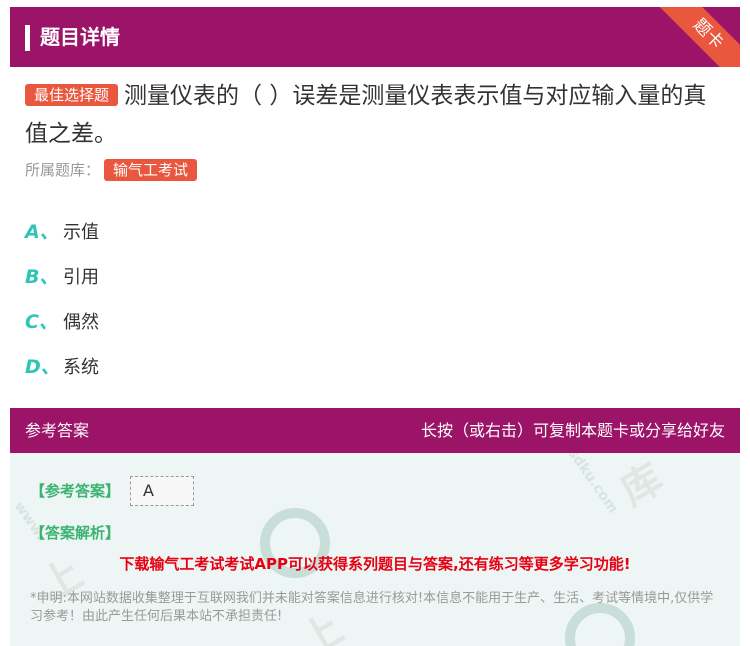 The image size is (750, 646). Describe the element at coordinates (81, 277) in the screenshot. I see `option-text: 引用` at that location.